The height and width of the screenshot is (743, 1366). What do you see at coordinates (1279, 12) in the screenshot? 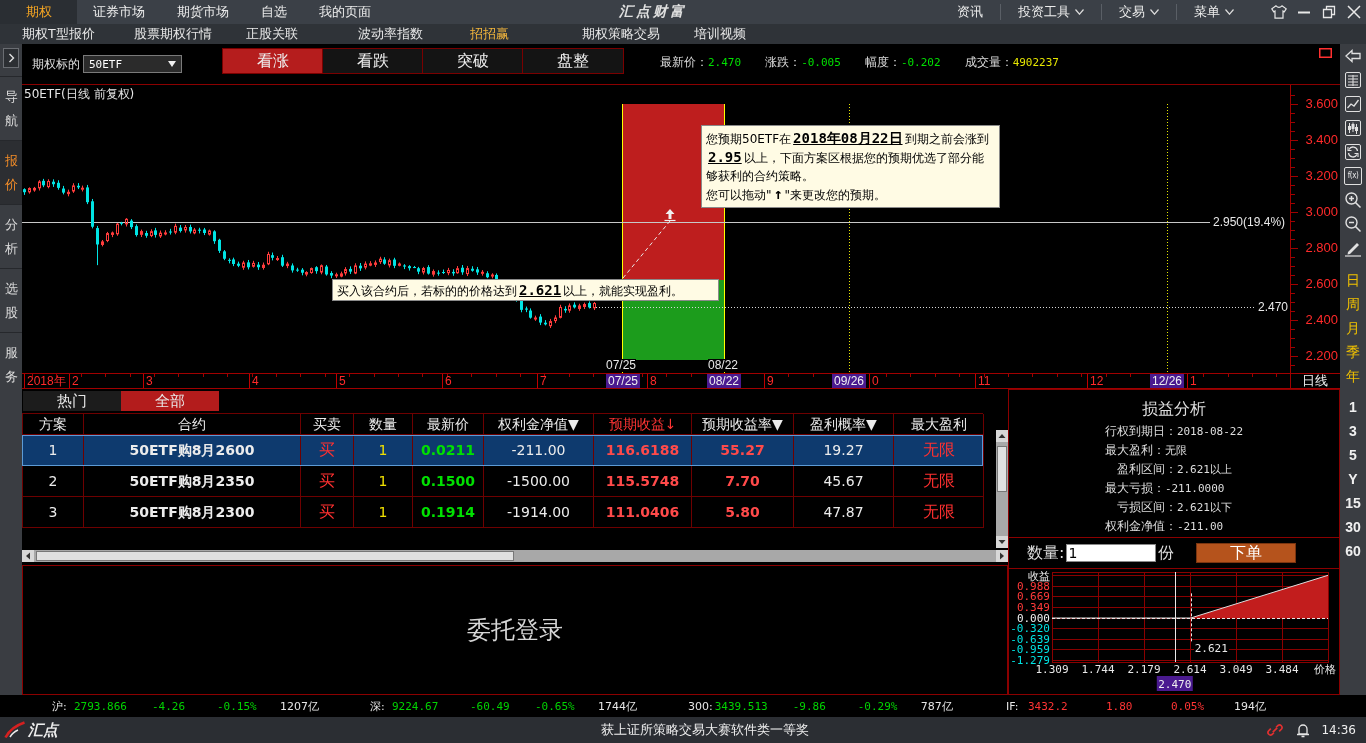
I see `shirt-icon` at bounding box center [1279, 12].